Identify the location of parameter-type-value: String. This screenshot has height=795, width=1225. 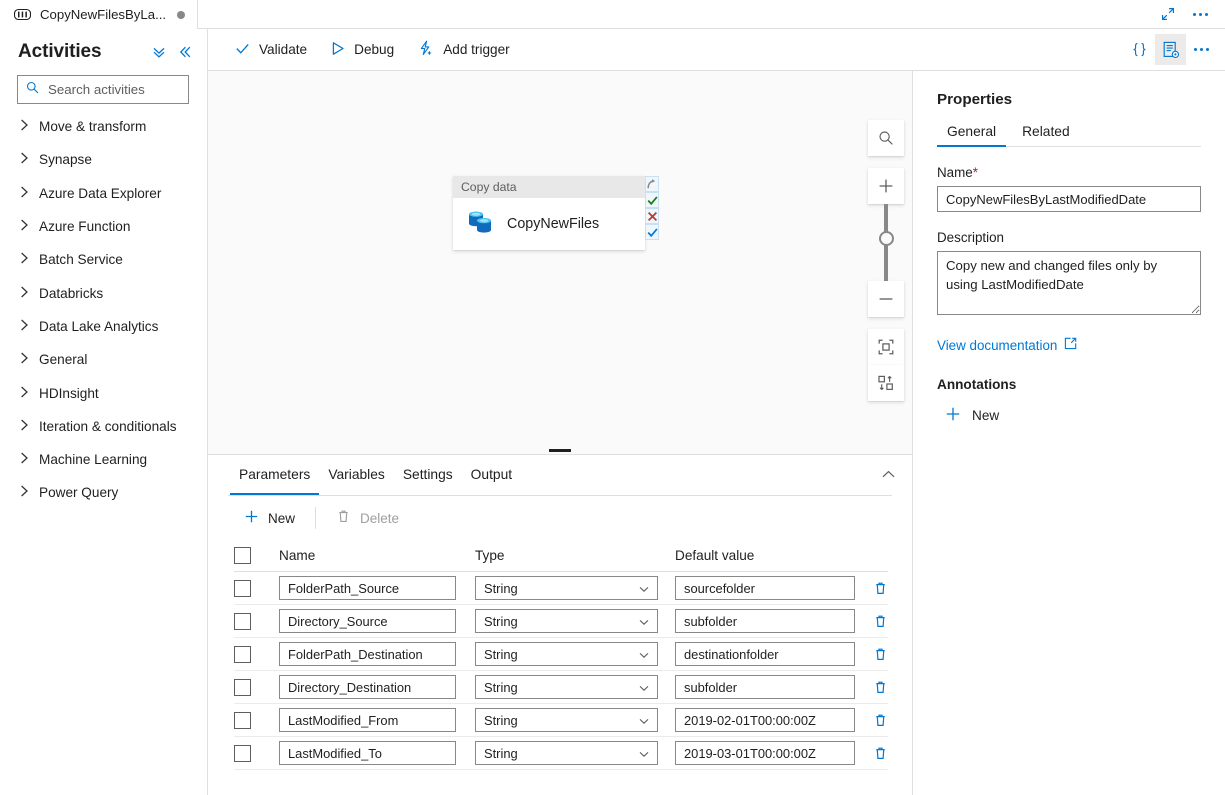
(501, 588).